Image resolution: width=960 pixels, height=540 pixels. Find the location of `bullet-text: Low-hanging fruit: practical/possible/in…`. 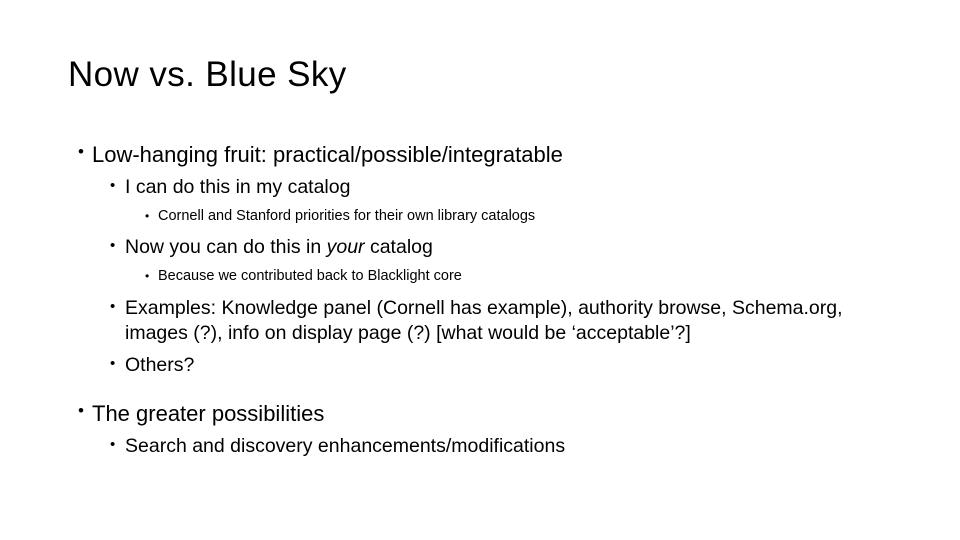

bullet-text: Low-hanging fruit: practical/possible/in… is located at coordinates (327, 154).